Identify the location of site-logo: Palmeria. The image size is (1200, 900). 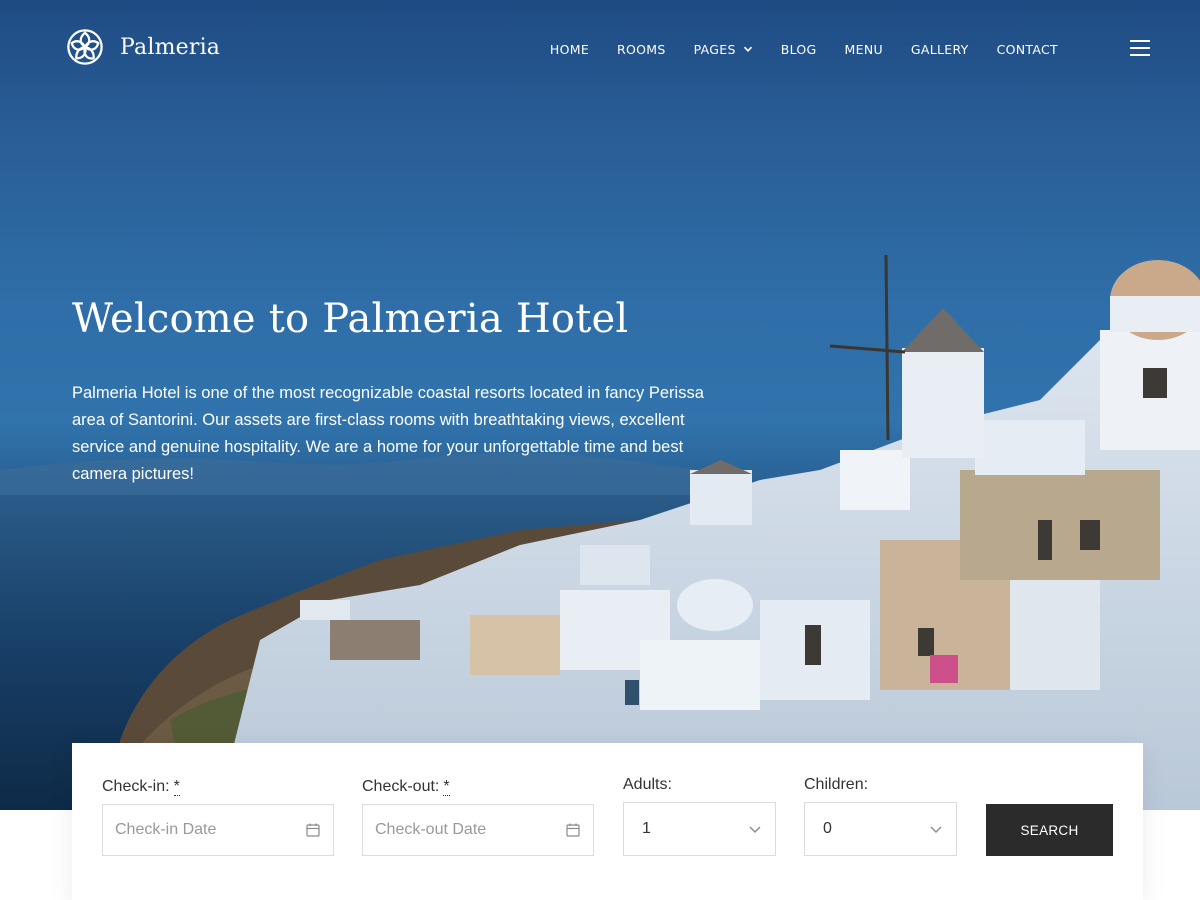
(143, 47).